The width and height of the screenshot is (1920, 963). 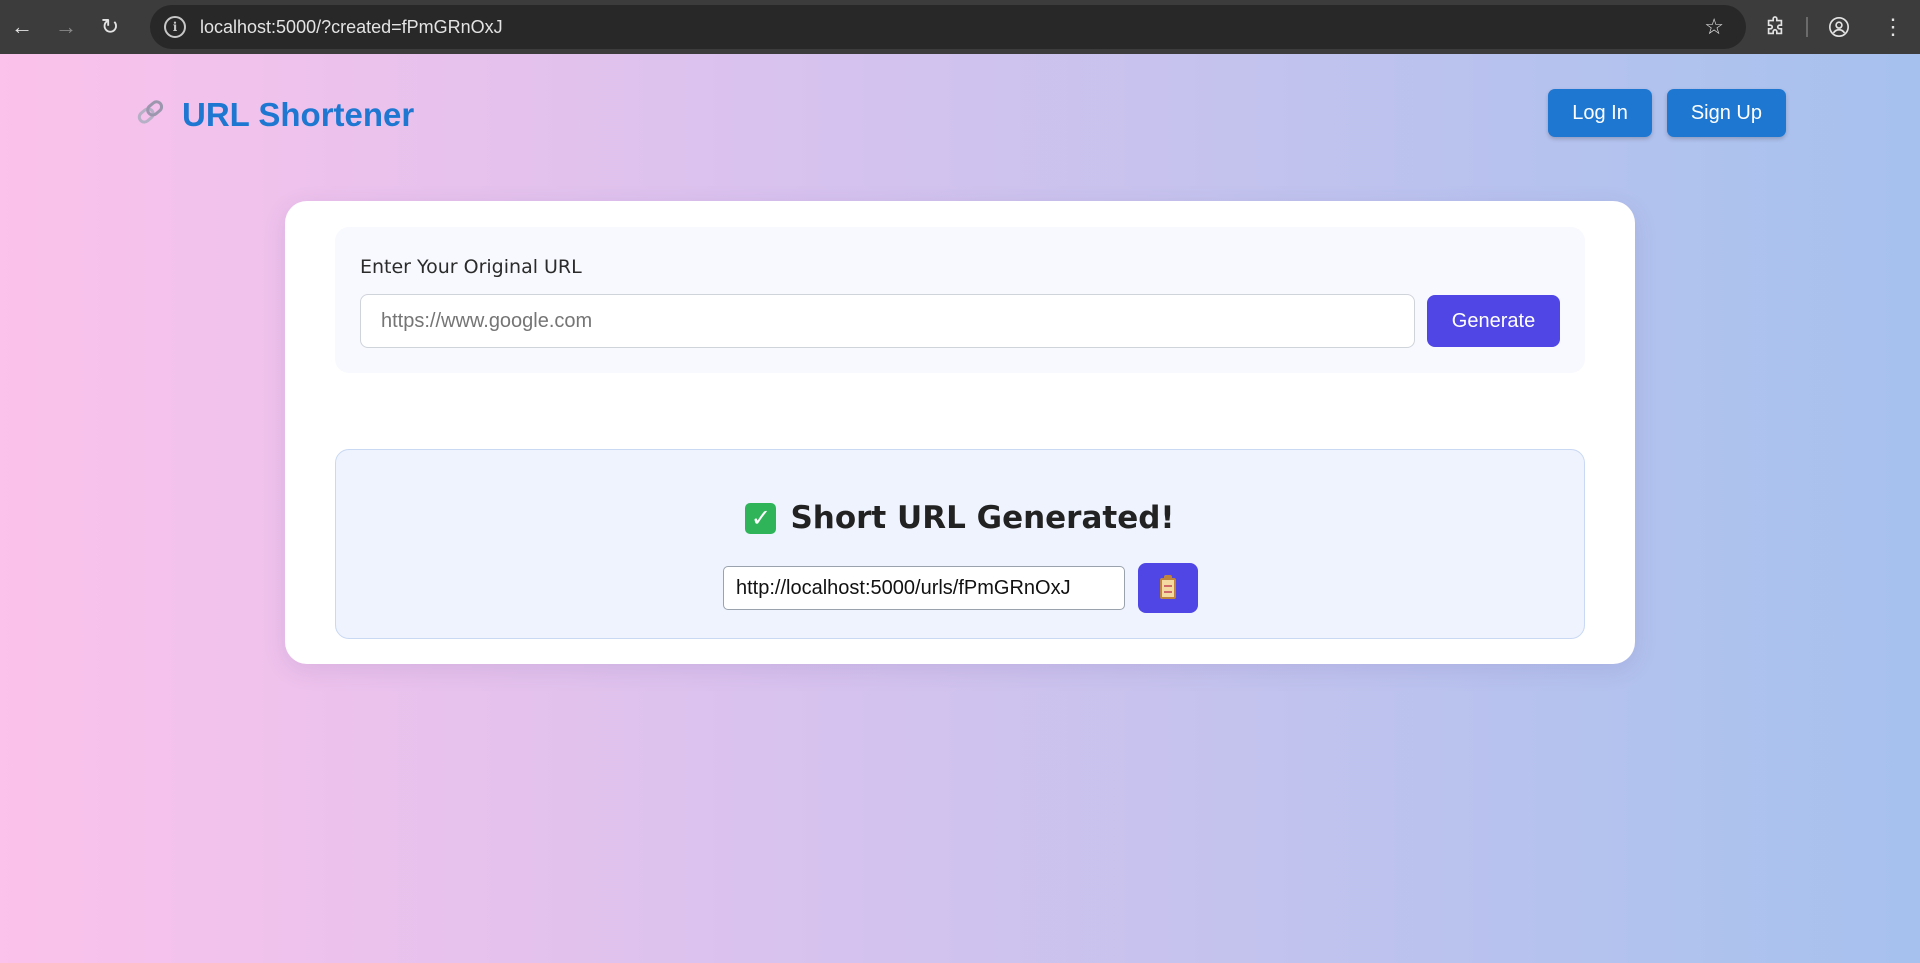 What do you see at coordinates (1600, 113) in the screenshot?
I see `login-button: Log In` at bounding box center [1600, 113].